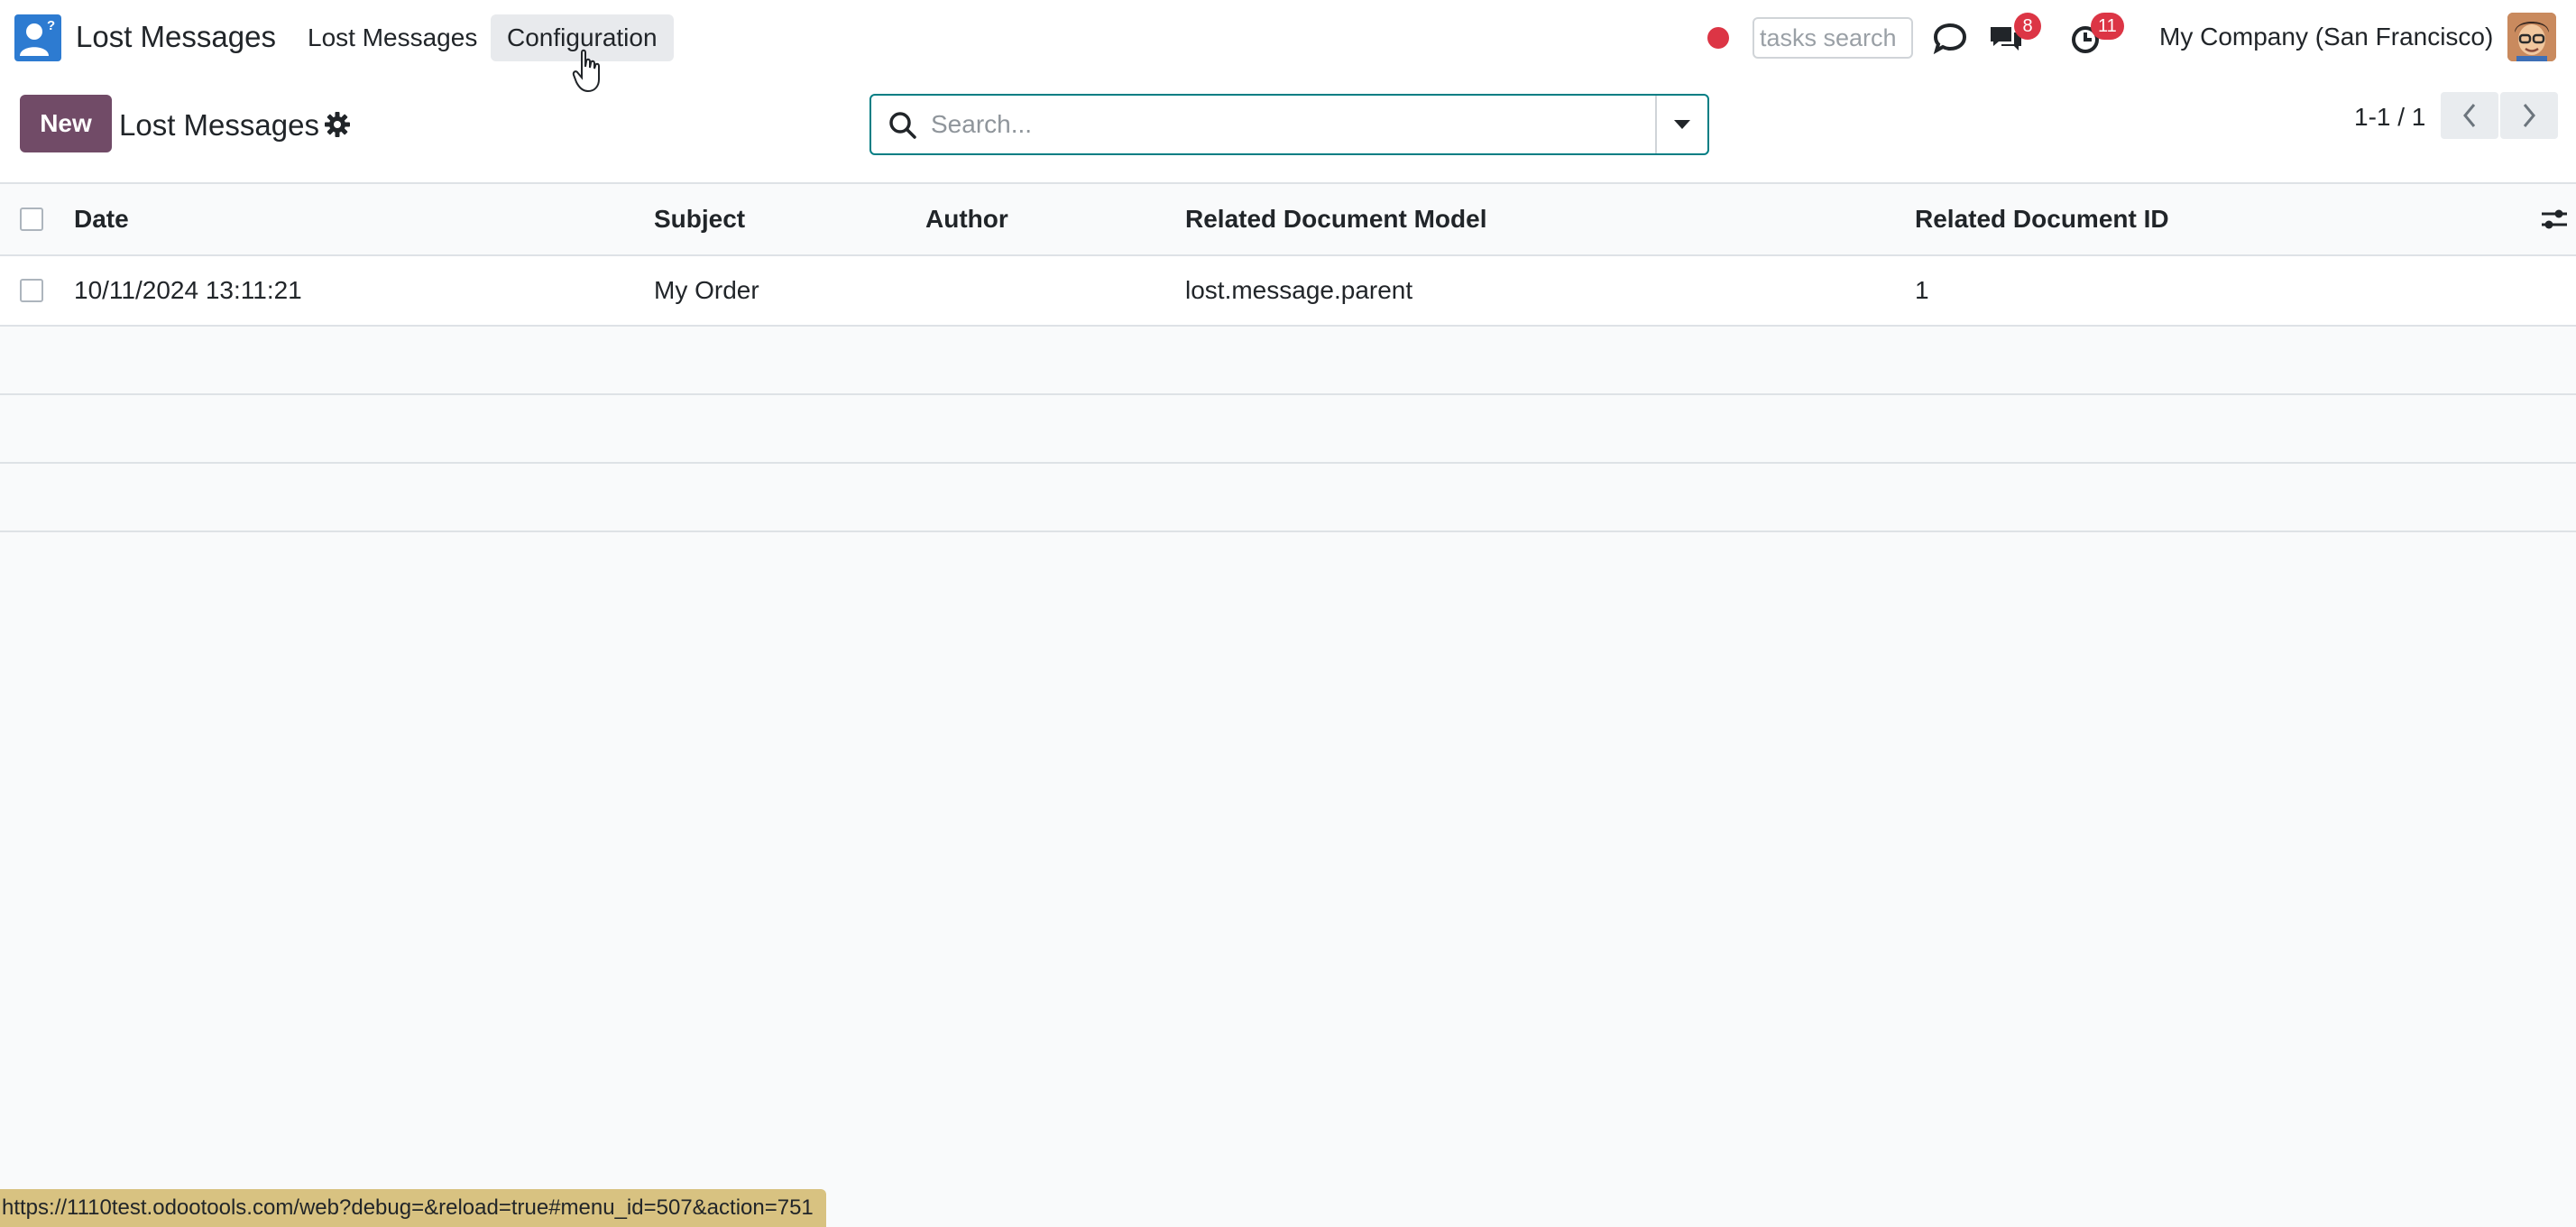 The height and width of the screenshot is (1227, 2576). I want to click on select-all-checkbox, so click(32, 219).